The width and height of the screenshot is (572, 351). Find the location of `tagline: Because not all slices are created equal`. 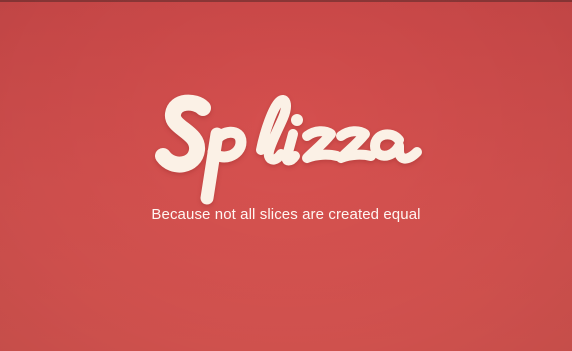

tagline: Because not all slices are created equal is located at coordinates (286, 214).